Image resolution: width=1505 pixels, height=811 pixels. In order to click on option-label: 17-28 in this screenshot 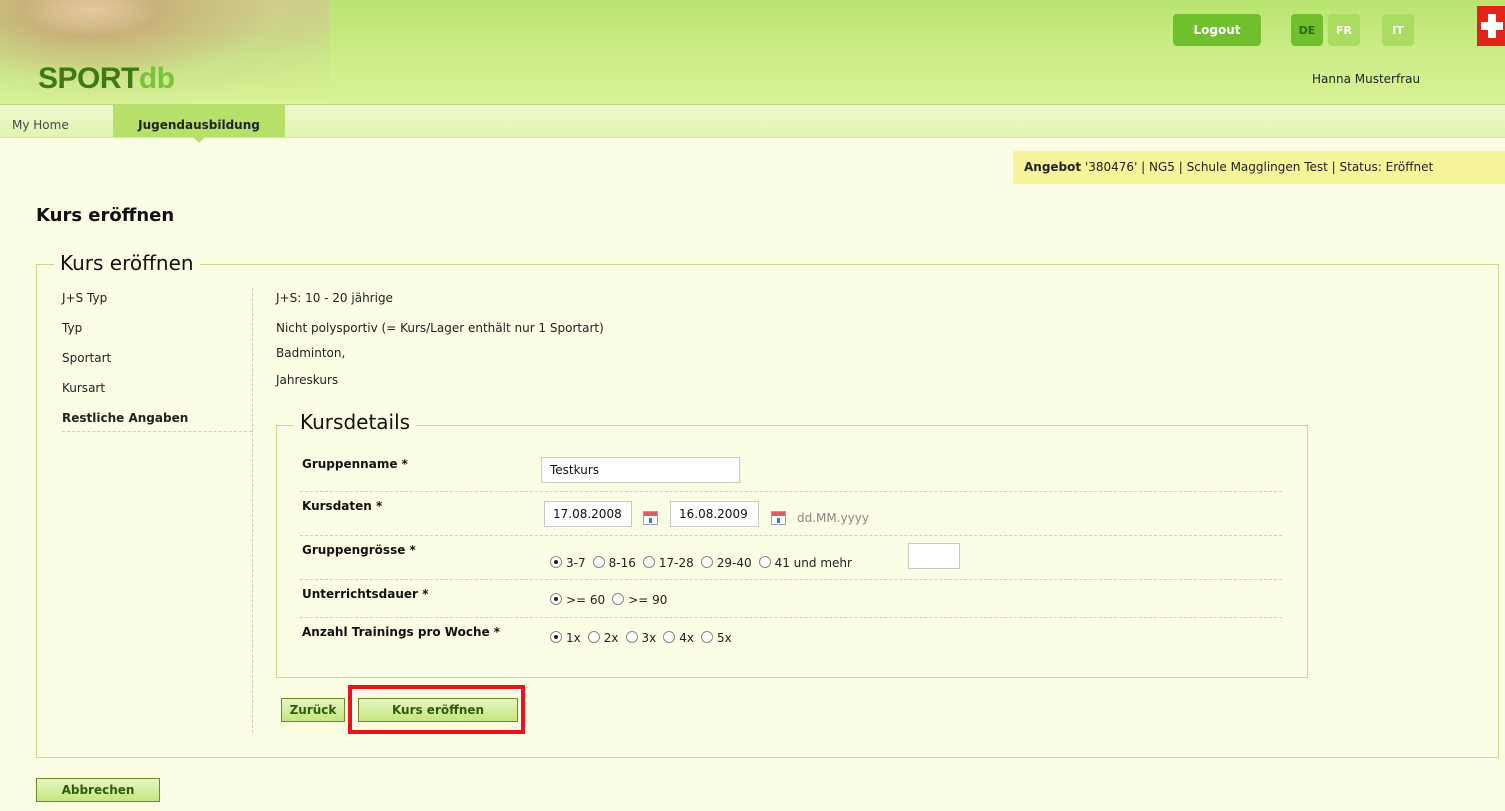, I will do `click(676, 563)`.